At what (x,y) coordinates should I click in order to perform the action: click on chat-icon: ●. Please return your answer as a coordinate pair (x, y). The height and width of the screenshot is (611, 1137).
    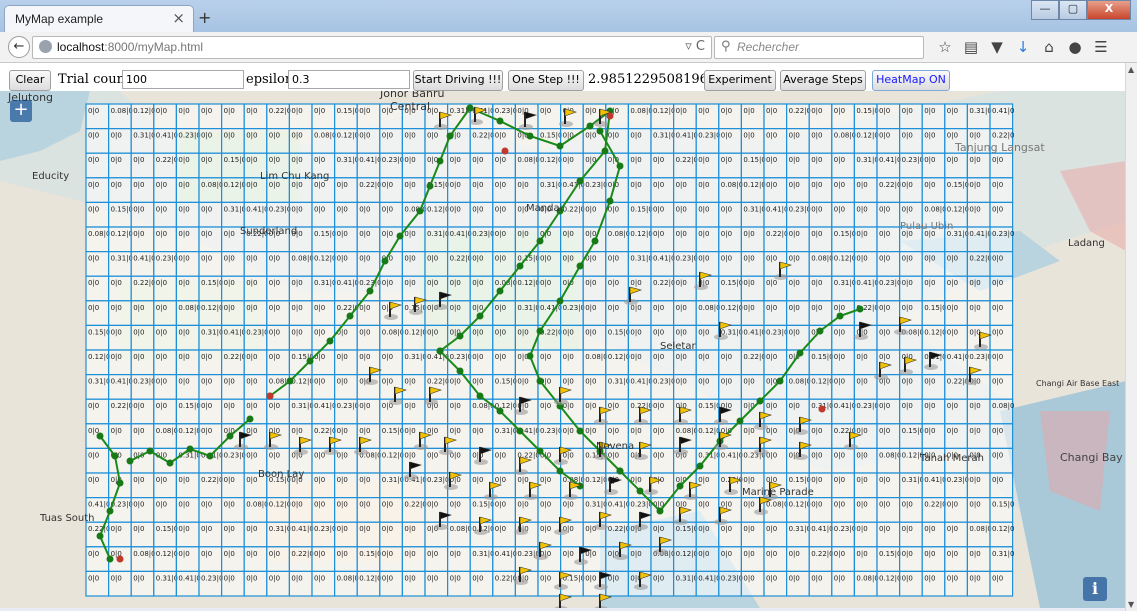
    Looking at the image, I should click on (1075, 47).